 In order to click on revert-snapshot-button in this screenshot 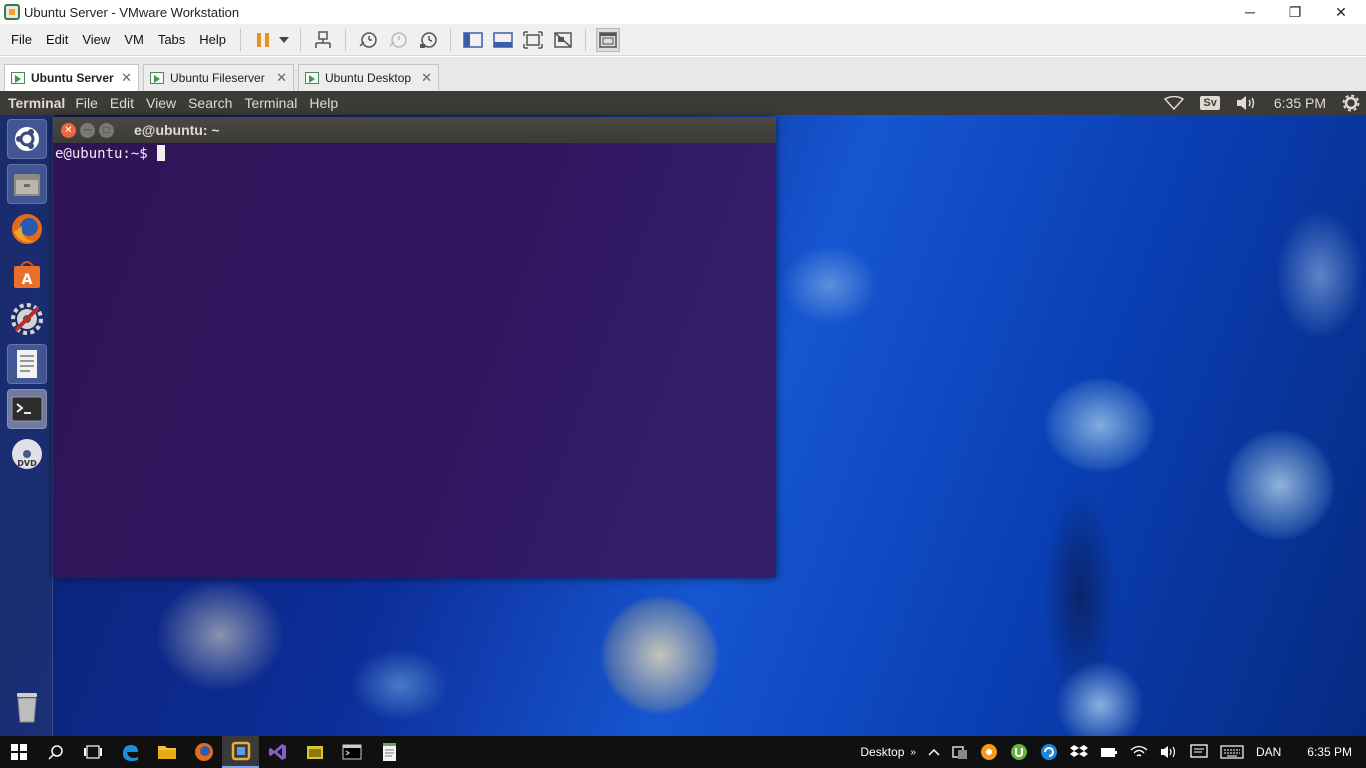, I will do `click(398, 40)`.